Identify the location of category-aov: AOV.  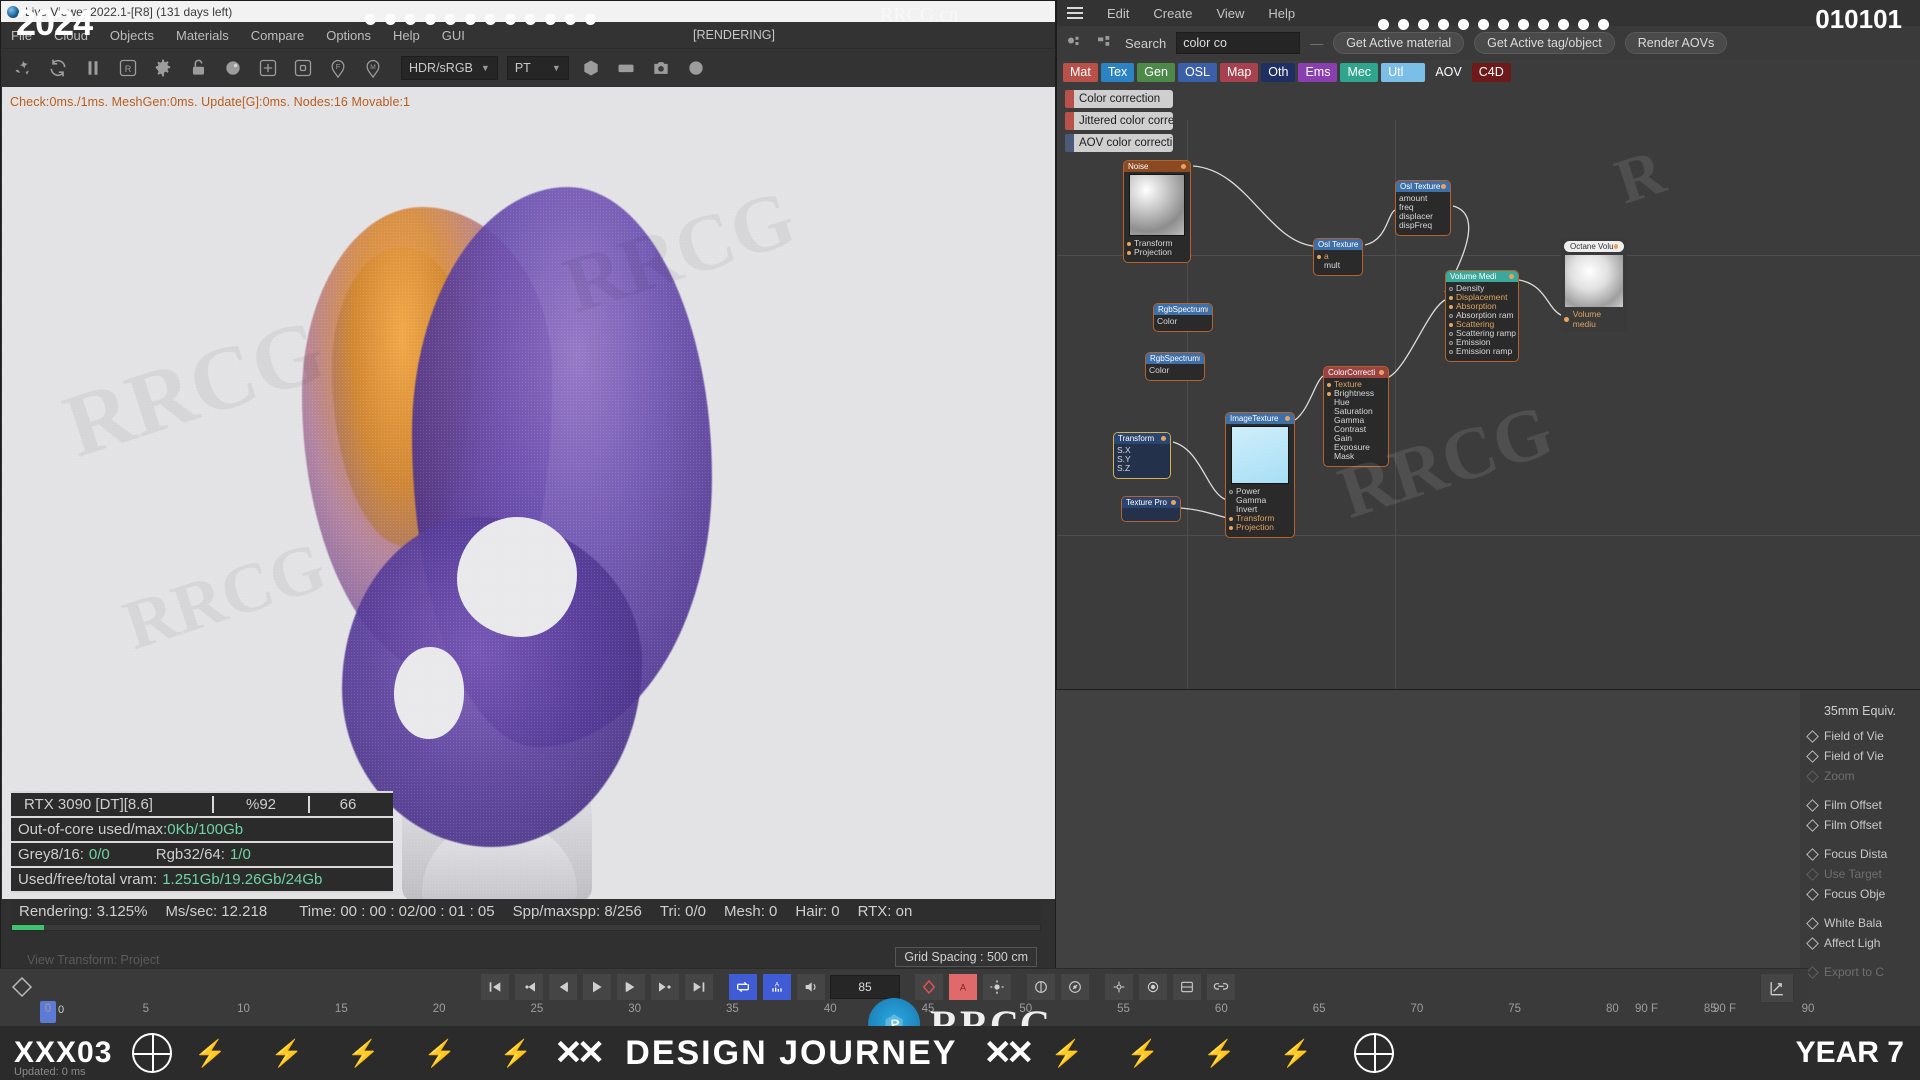
(1448, 72).